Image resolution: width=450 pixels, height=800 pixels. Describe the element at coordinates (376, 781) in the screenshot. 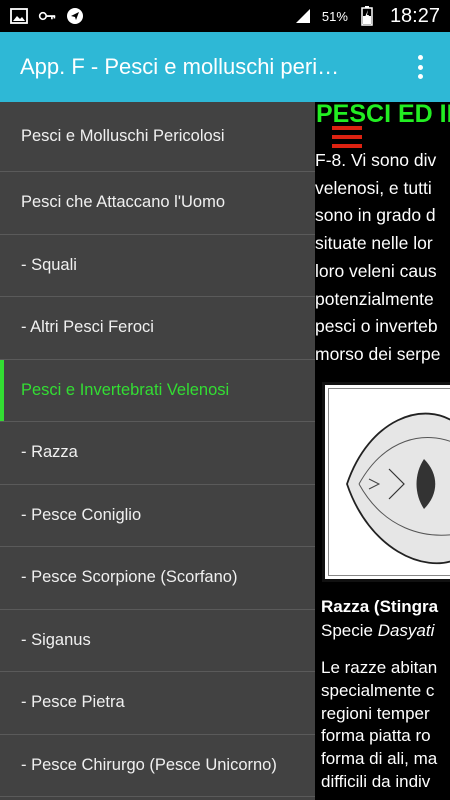

I see `paragraph-line: difficili da indiv` at that location.